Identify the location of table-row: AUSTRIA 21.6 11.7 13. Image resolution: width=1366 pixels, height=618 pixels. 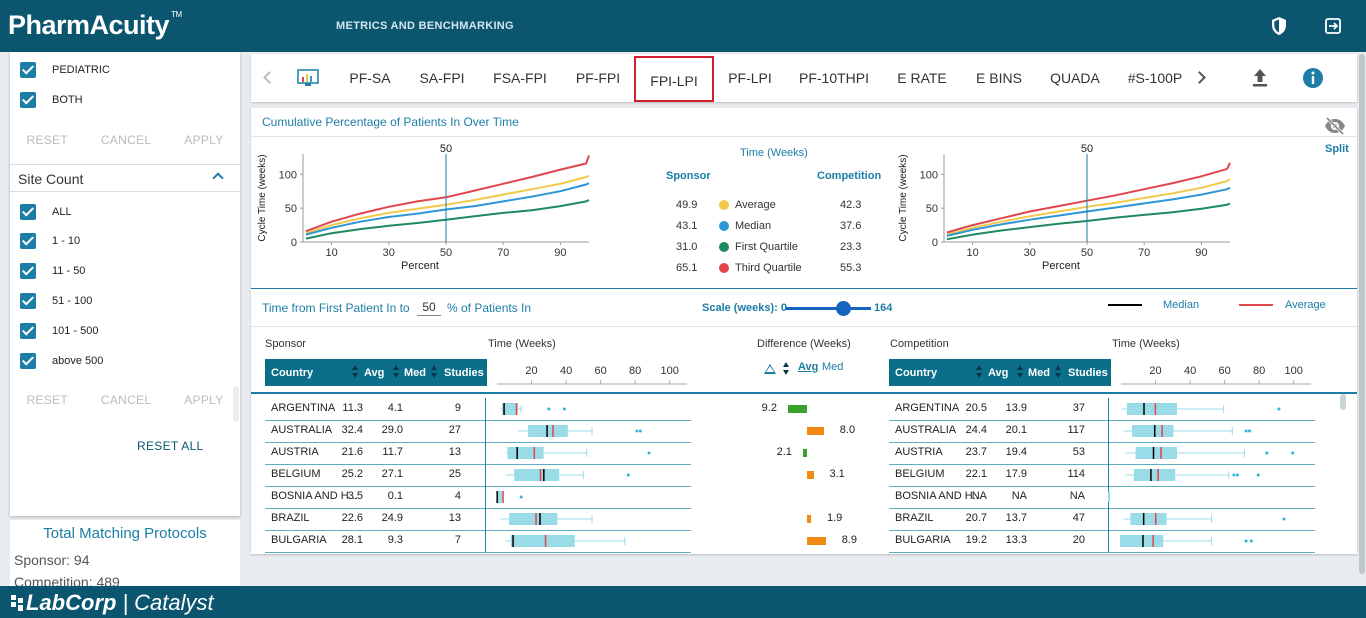
(376, 453).